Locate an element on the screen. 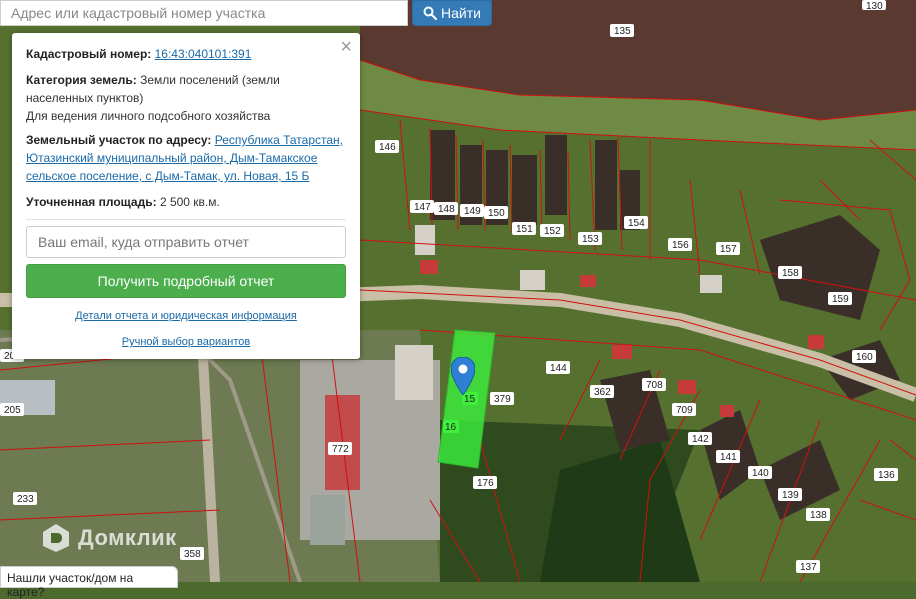 The image size is (916, 599). parcel-label: 156 is located at coordinates (680, 244).